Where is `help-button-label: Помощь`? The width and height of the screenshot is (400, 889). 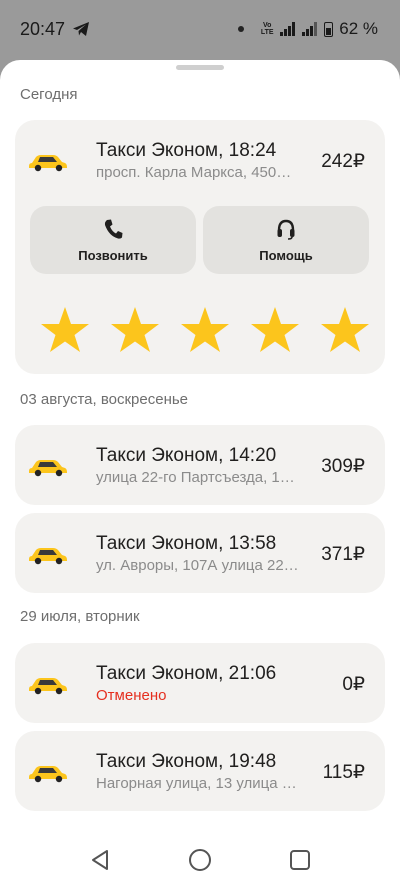 help-button-label: Помощь is located at coordinates (286, 255).